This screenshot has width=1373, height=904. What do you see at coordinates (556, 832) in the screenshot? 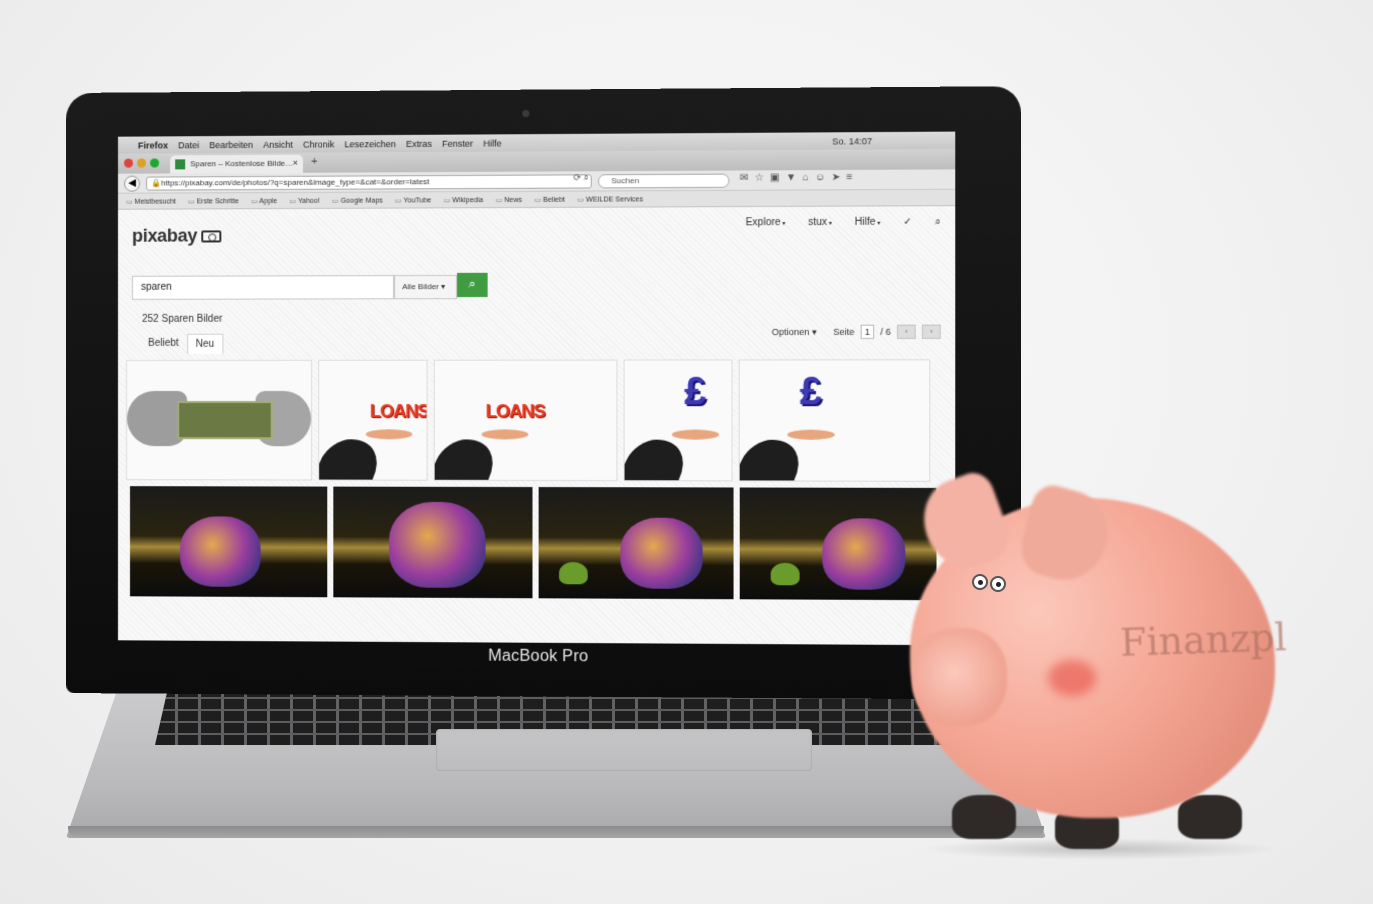
I see `laptop-front-edge` at bounding box center [556, 832].